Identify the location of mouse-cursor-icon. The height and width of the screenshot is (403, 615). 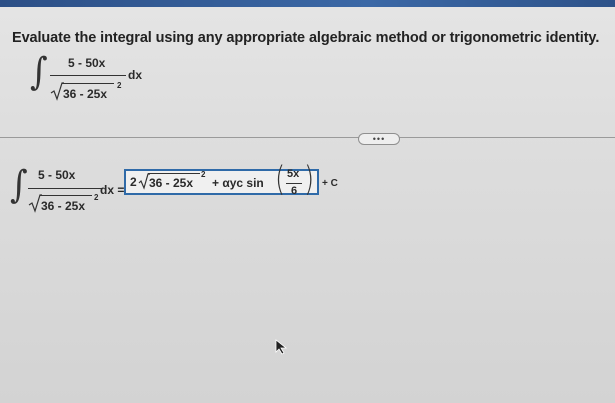
(281, 347).